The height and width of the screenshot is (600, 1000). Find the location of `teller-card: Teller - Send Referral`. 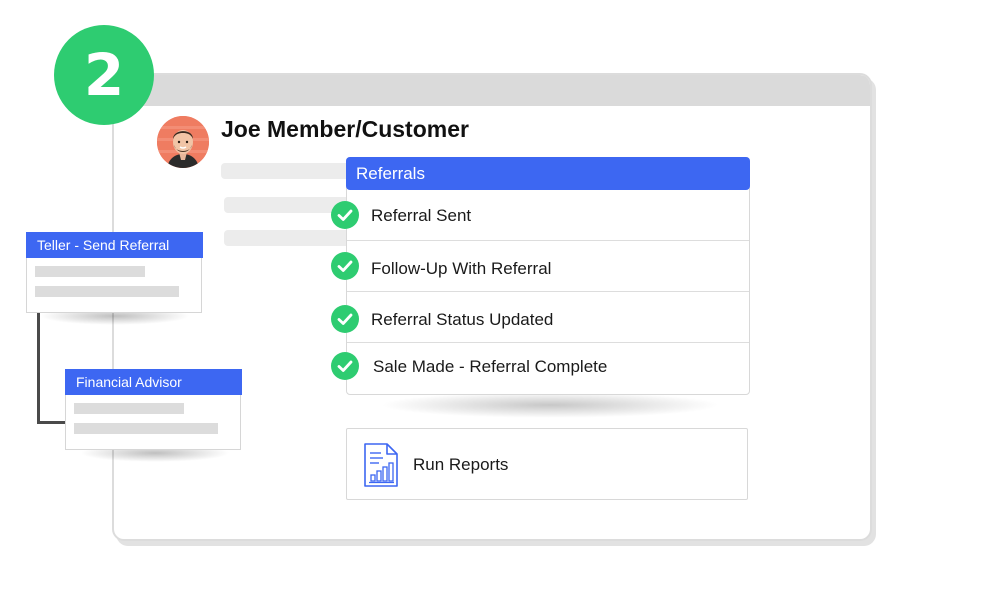

teller-card: Teller - Send Referral is located at coordinates (114, 272).